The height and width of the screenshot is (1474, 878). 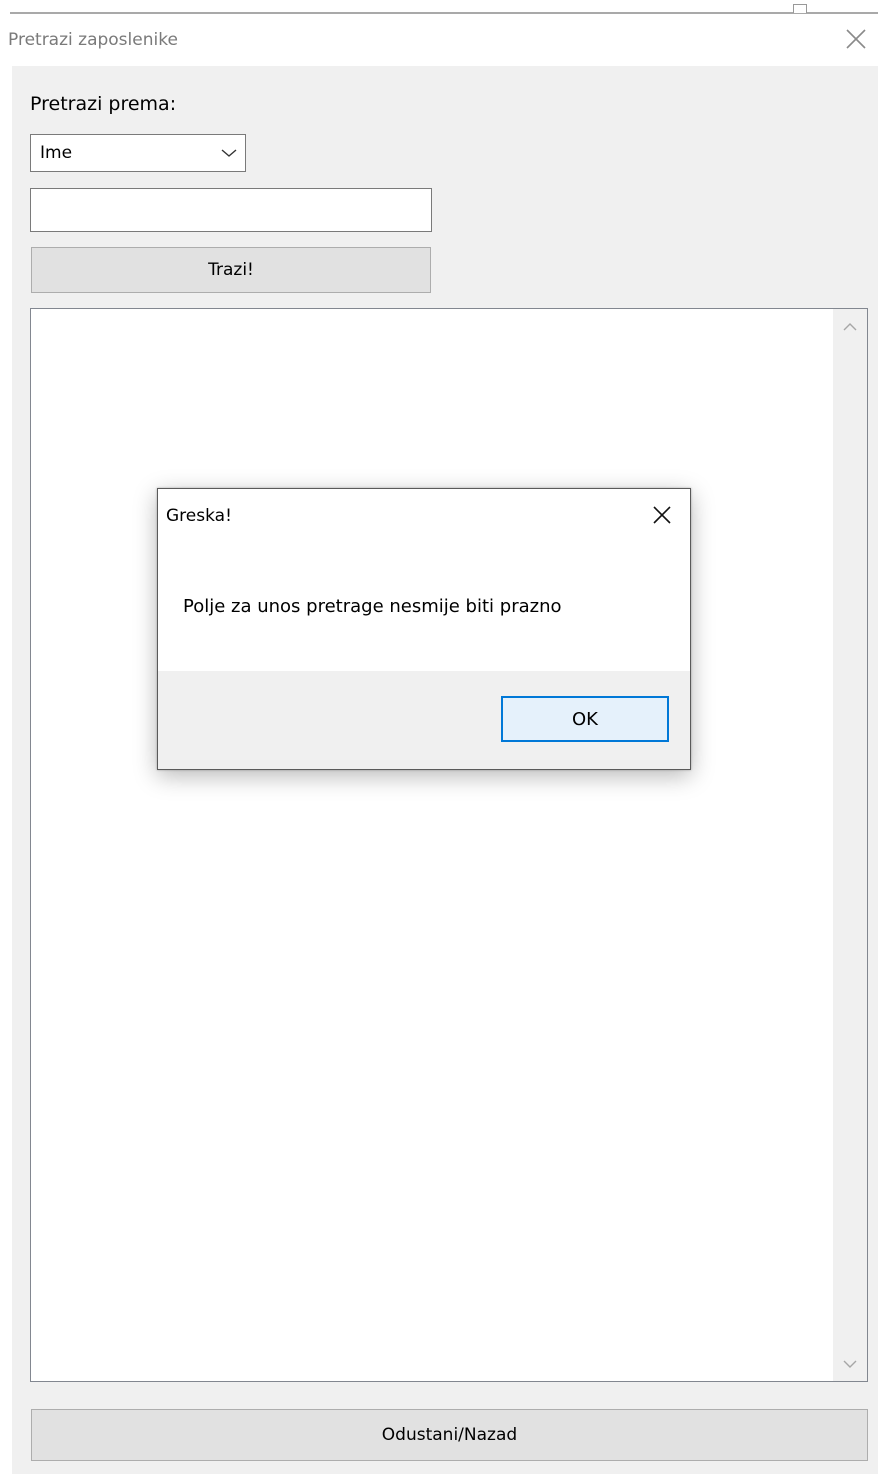 I want to click on dialog-title: Greska!, so click(x=199, y=516).